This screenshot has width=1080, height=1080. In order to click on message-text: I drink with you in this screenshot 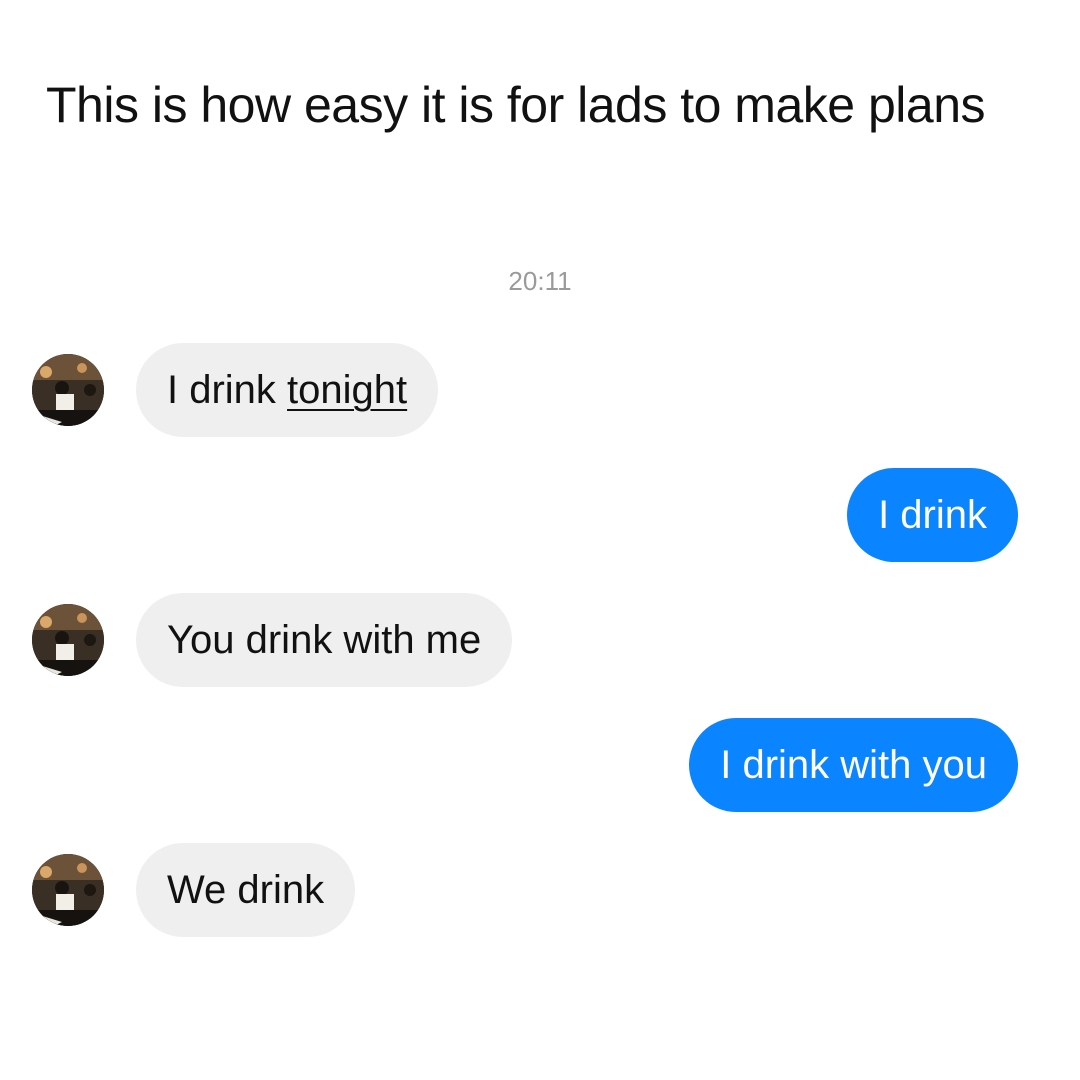, I will do `click(853, 765)`.